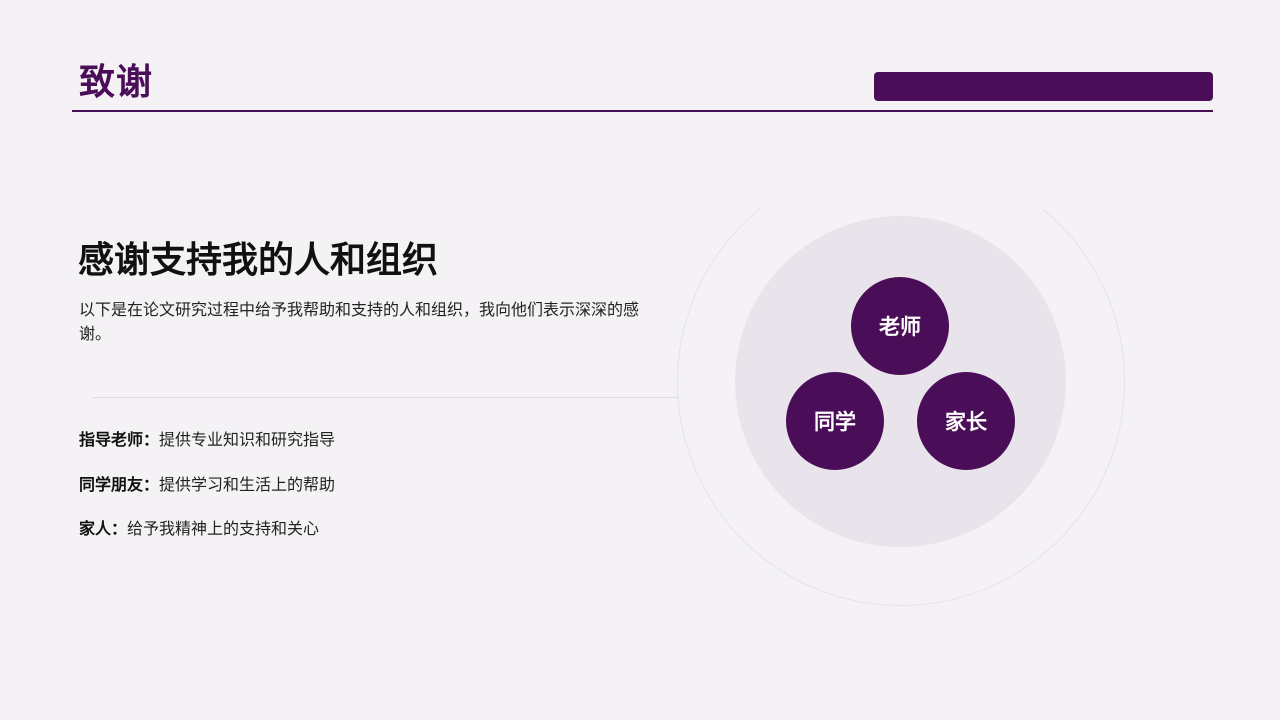  What do you see at coordinates (642, 111) in the screenshot?
I see `header-divider` at bounding box center [642, 111].